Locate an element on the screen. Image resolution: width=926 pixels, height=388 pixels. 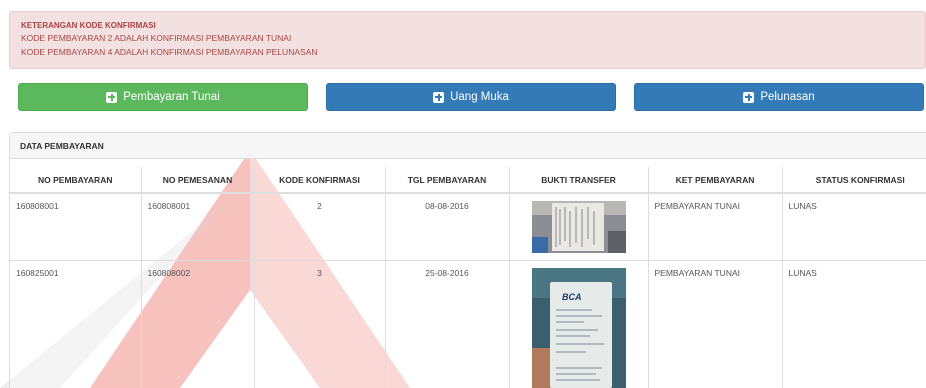
cell-bukti-transfer: BCA is located at coordinates (578, 324).